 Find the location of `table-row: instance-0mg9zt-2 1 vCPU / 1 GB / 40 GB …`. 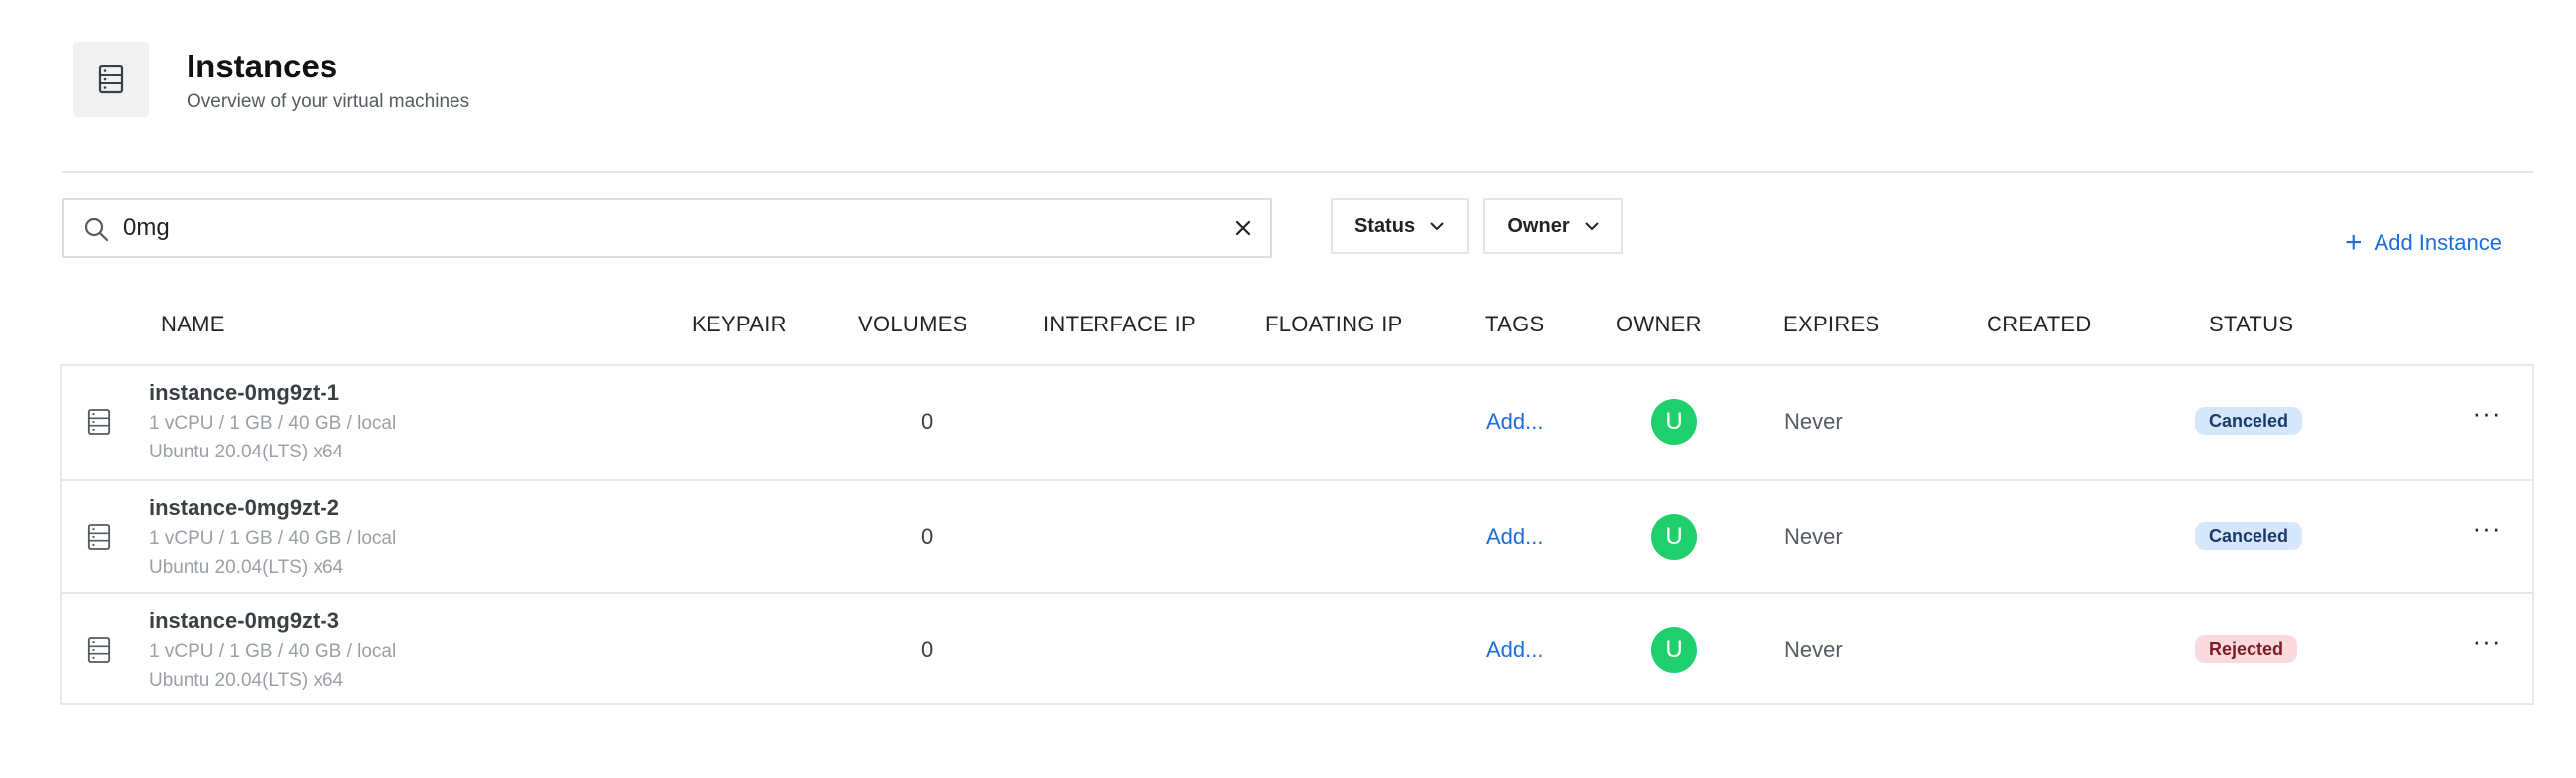

table-row: instance-0mg9zt-2 1 vCPU / 1 GB / 40 GB … is located at coordinates (1297, 536).